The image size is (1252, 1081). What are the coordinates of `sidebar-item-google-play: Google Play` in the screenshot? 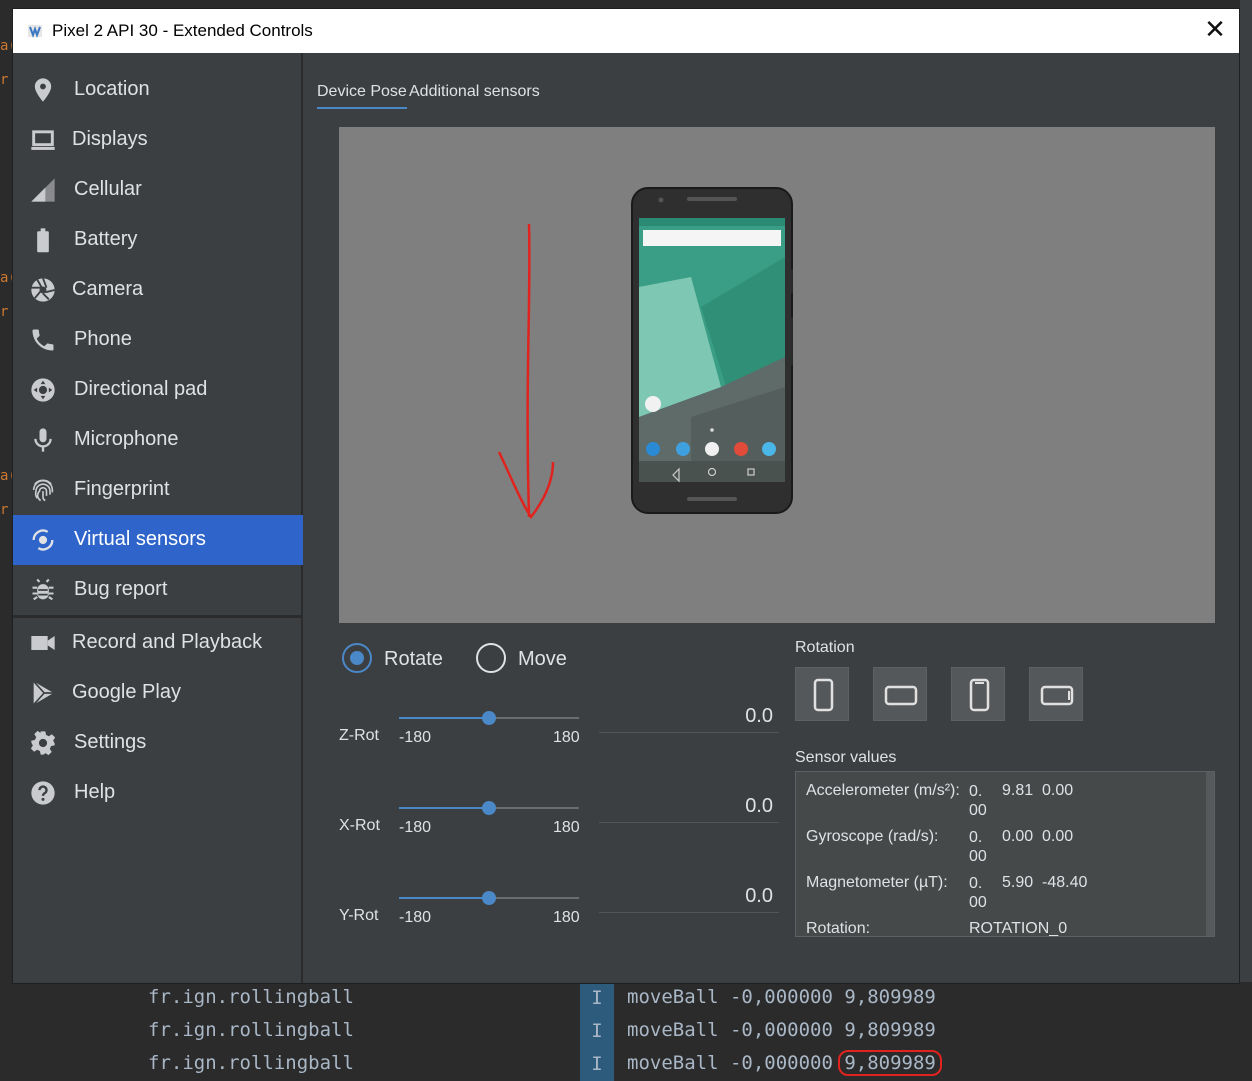 It's located at (158, 693).